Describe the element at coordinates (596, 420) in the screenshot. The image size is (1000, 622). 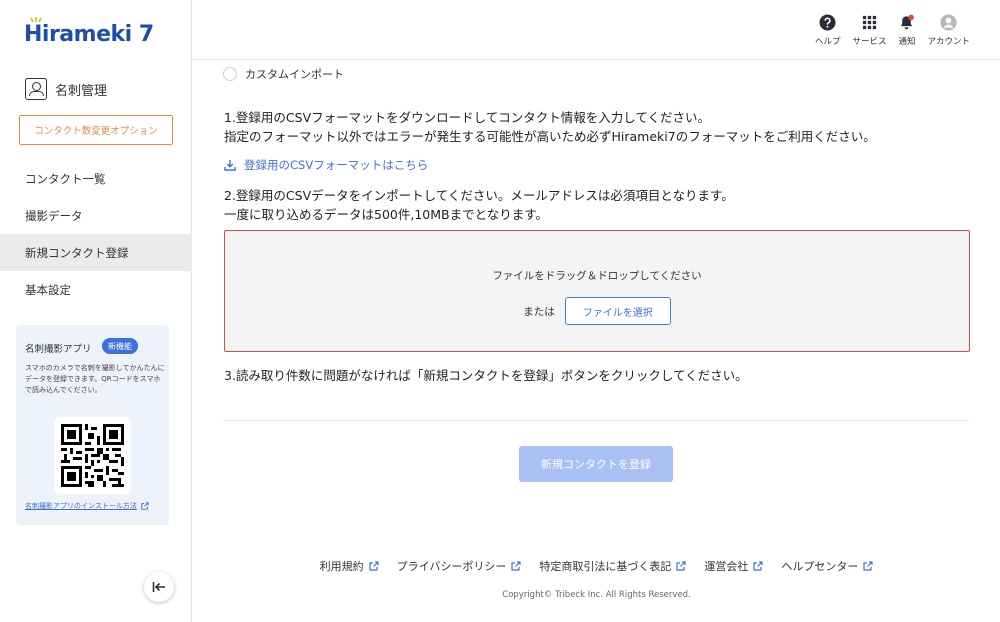
I see `divider` at that location.